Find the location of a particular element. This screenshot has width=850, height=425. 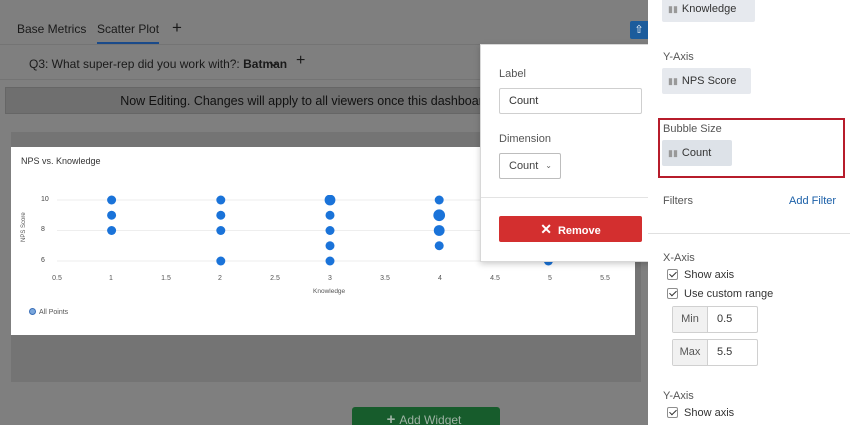

min-field: Min 0.5 is located at coordinates (715, 319).